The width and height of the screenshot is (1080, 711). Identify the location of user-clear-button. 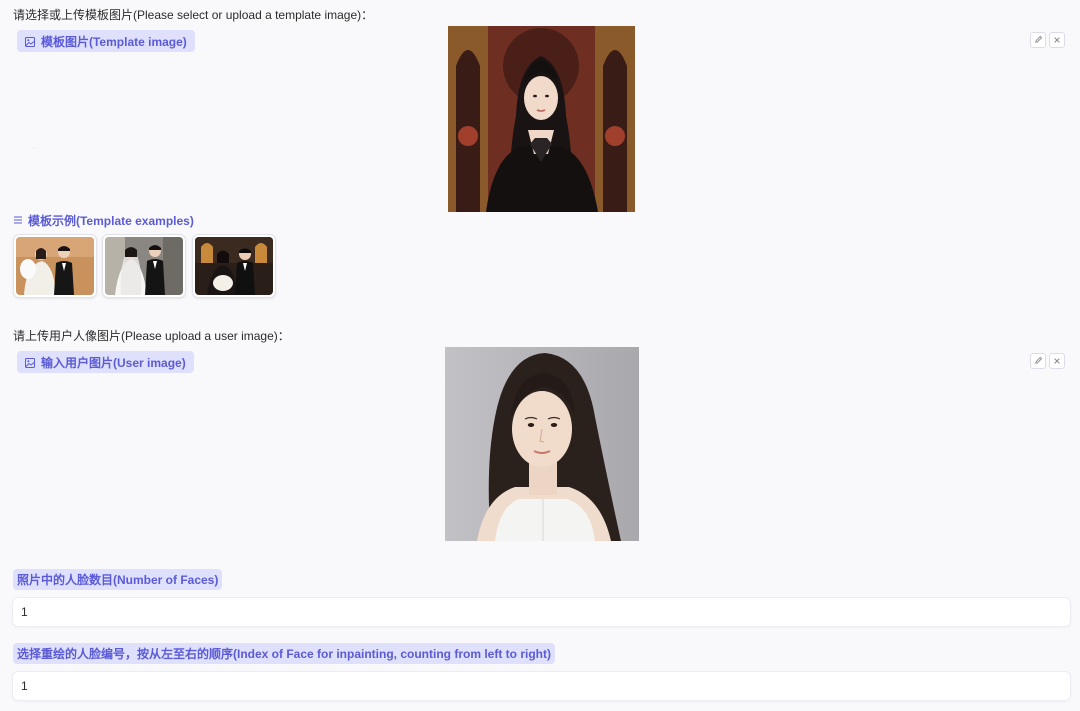
(1057, 361).